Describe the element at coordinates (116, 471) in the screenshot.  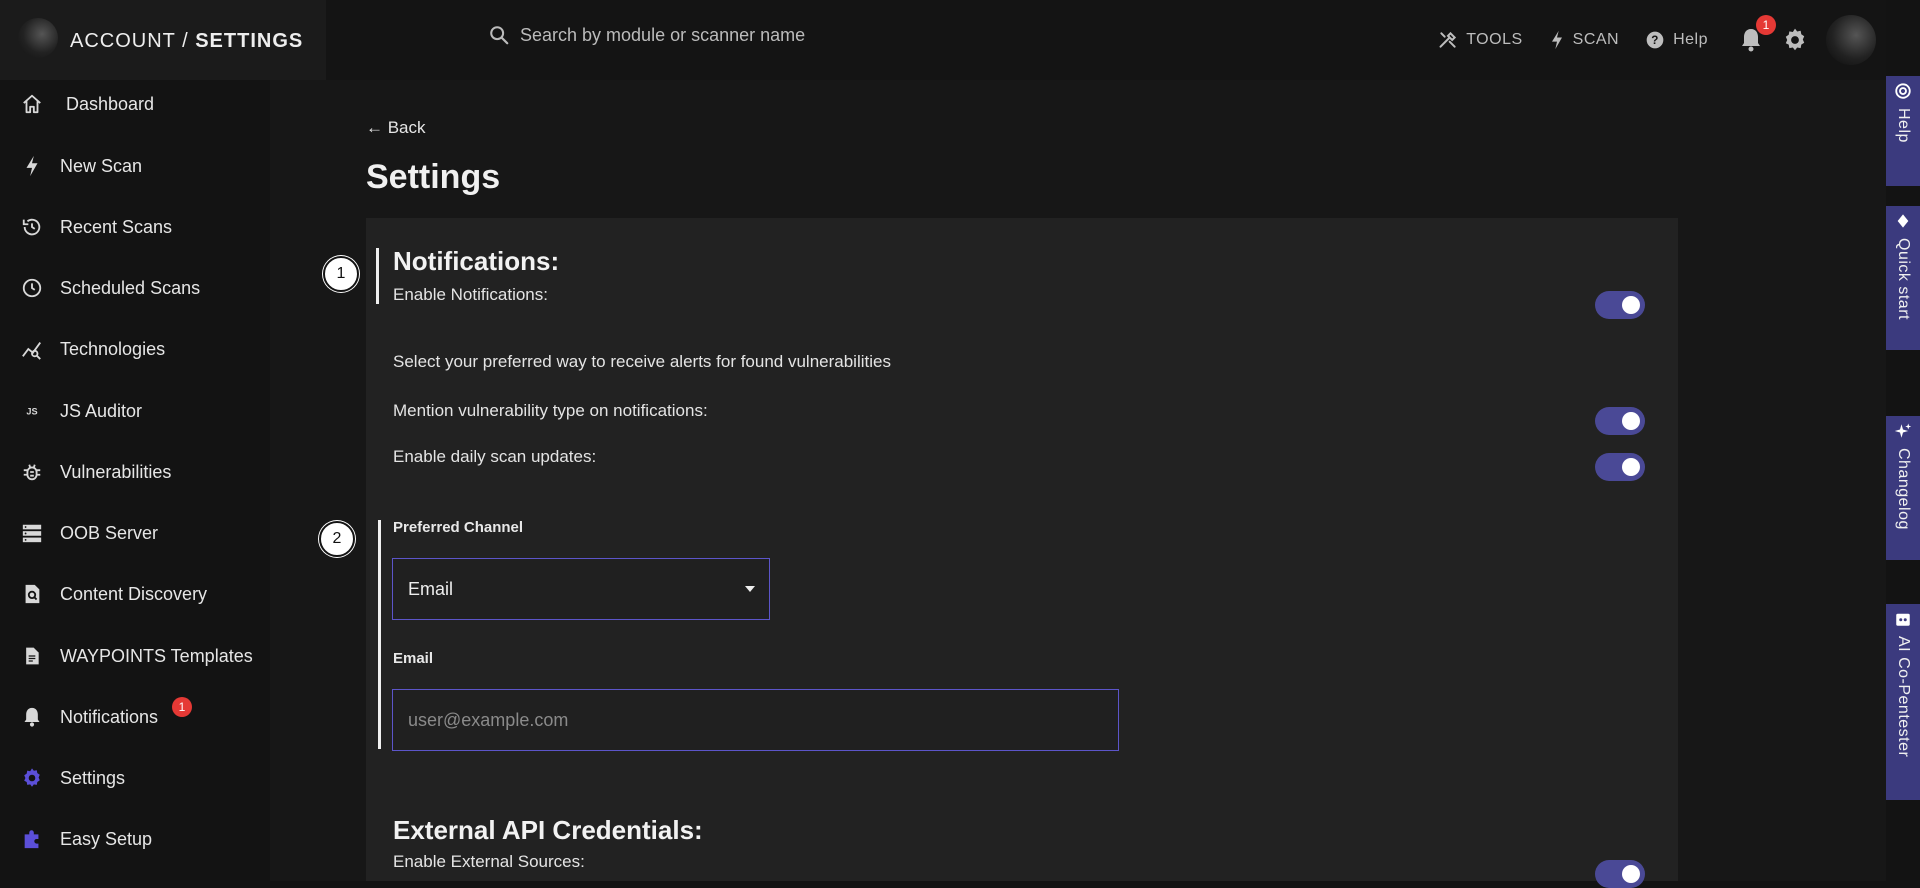
I see `sidebar-item-label: Vulnerabilities` at that location.